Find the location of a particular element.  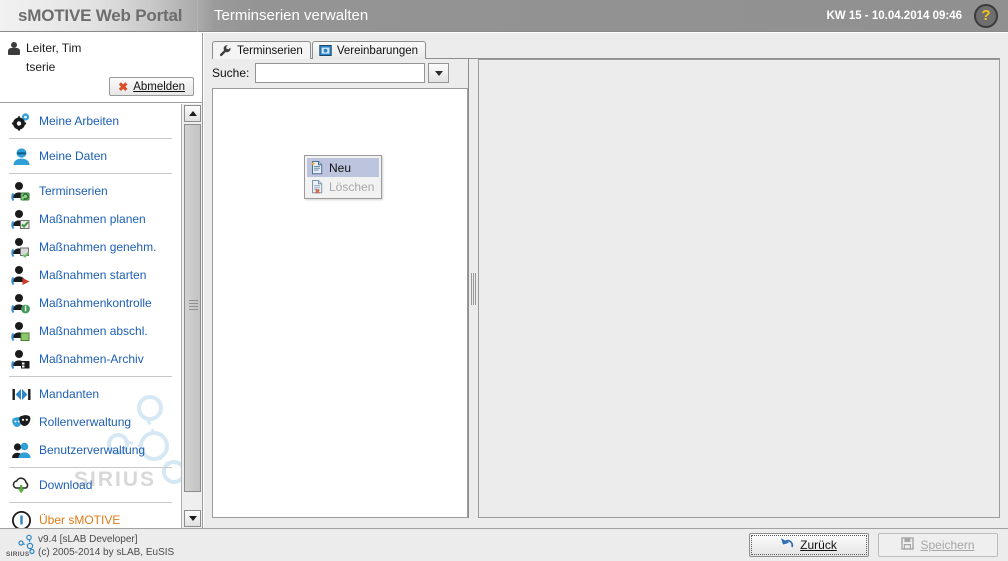

sidebar-item-rollenverwaltung: Rollenverwaltung is located at coordinates (90, 422).